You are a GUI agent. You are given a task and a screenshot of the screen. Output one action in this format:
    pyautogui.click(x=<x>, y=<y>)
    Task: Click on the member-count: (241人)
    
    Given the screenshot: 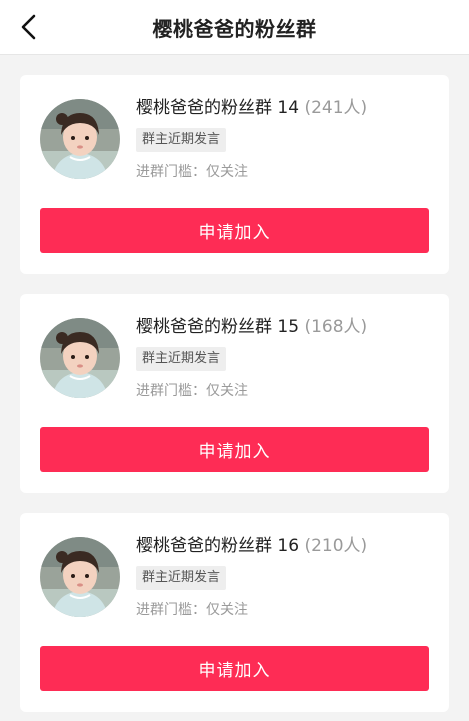 What is the action you would take?
    pyautogui.click(x=336, y=108)
    